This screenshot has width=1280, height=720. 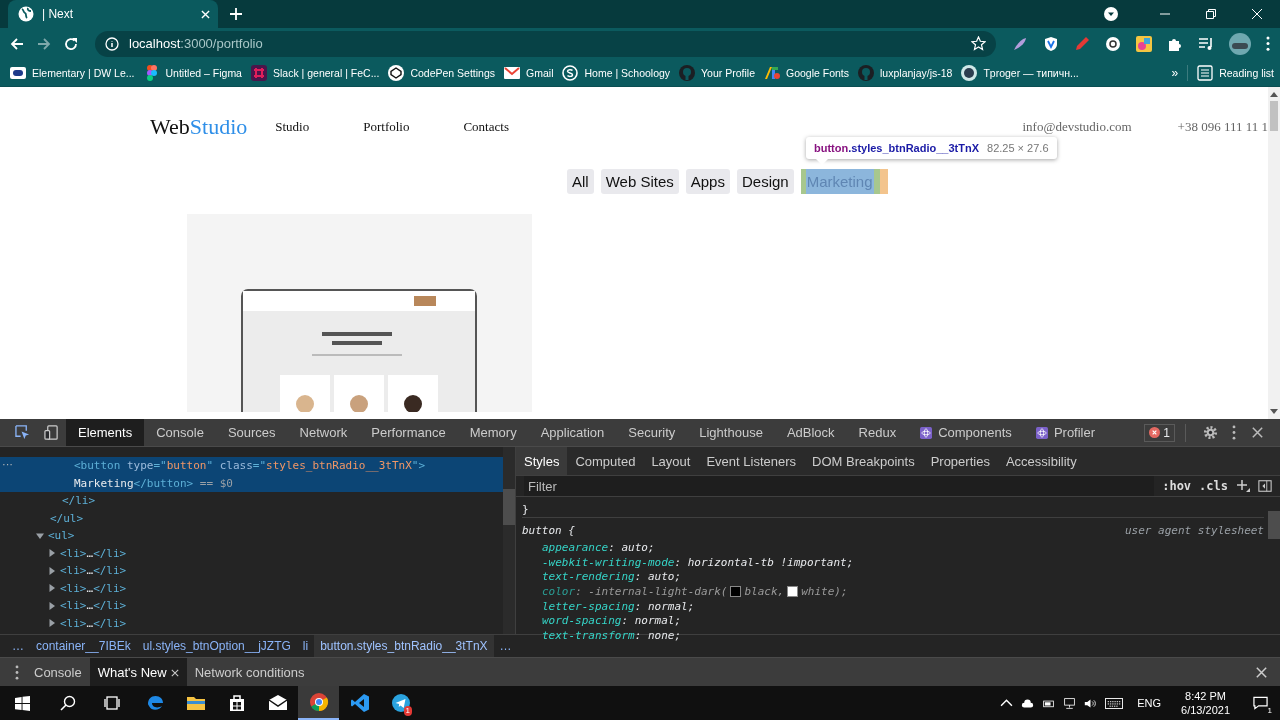 I want to click on mail-icon, so click(x=277, y=703).